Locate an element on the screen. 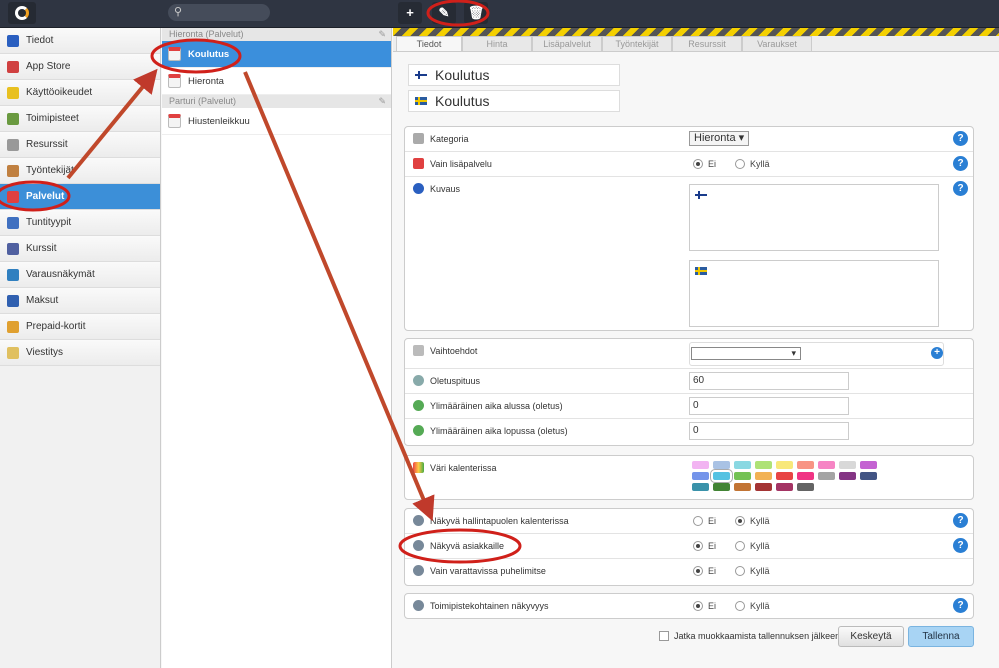 This screenshot has height=668, width=999. tab: Varaukset is located at coordinates (777, 43).